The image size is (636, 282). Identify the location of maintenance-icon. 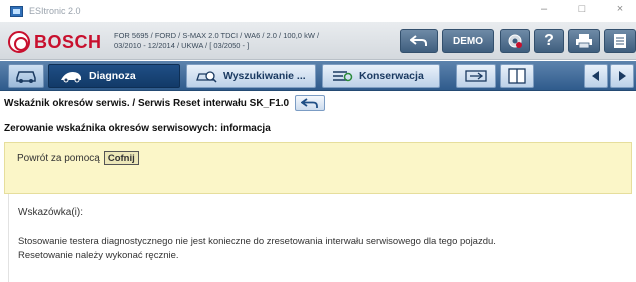
(342, 76).